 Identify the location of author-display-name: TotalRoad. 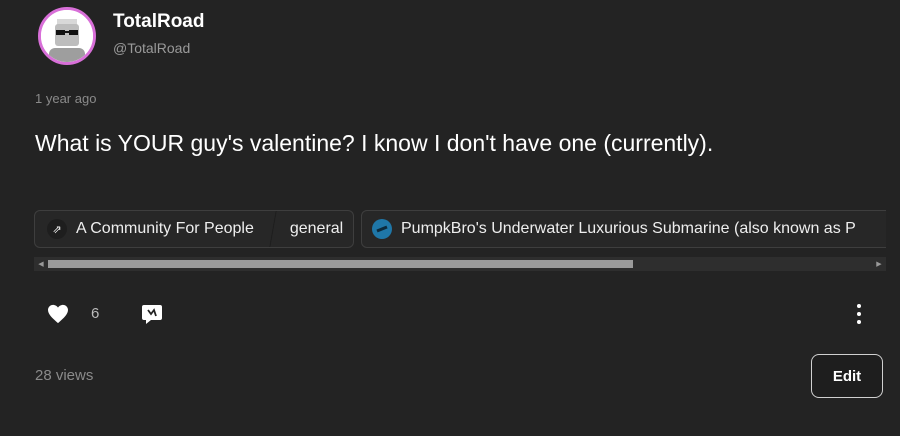
(158, 22).